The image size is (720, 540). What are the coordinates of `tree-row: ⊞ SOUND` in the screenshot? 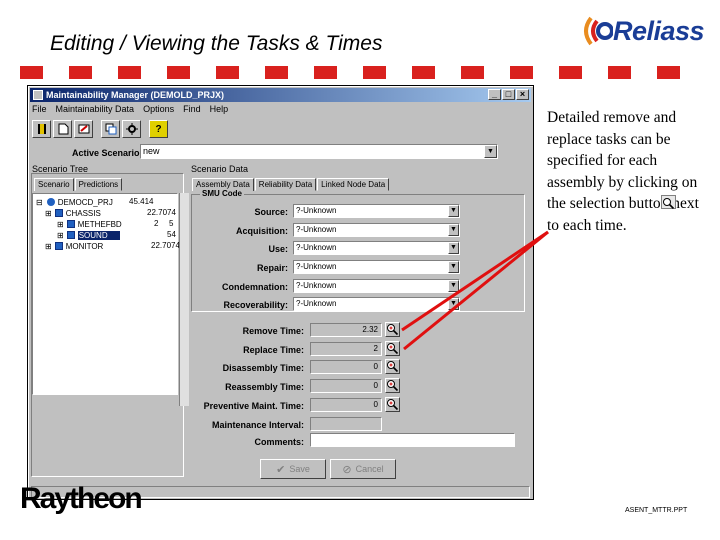 It's located at (88, 235).